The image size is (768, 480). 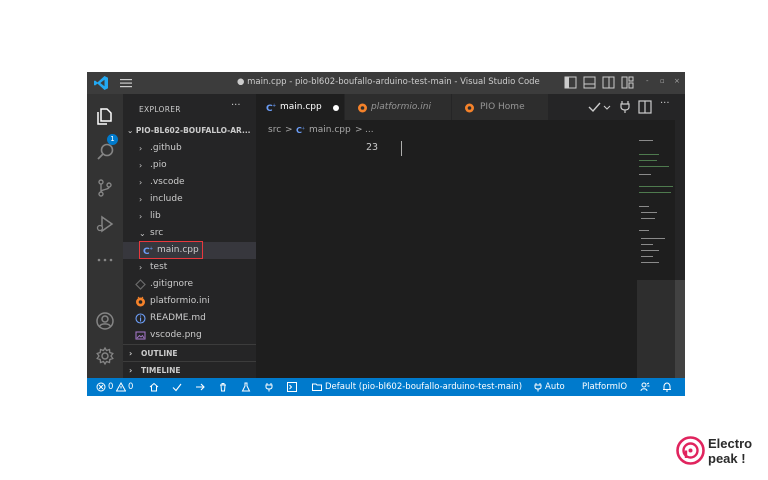 I want to click on tree-folder-include: › include, so click(x=189, y=199).